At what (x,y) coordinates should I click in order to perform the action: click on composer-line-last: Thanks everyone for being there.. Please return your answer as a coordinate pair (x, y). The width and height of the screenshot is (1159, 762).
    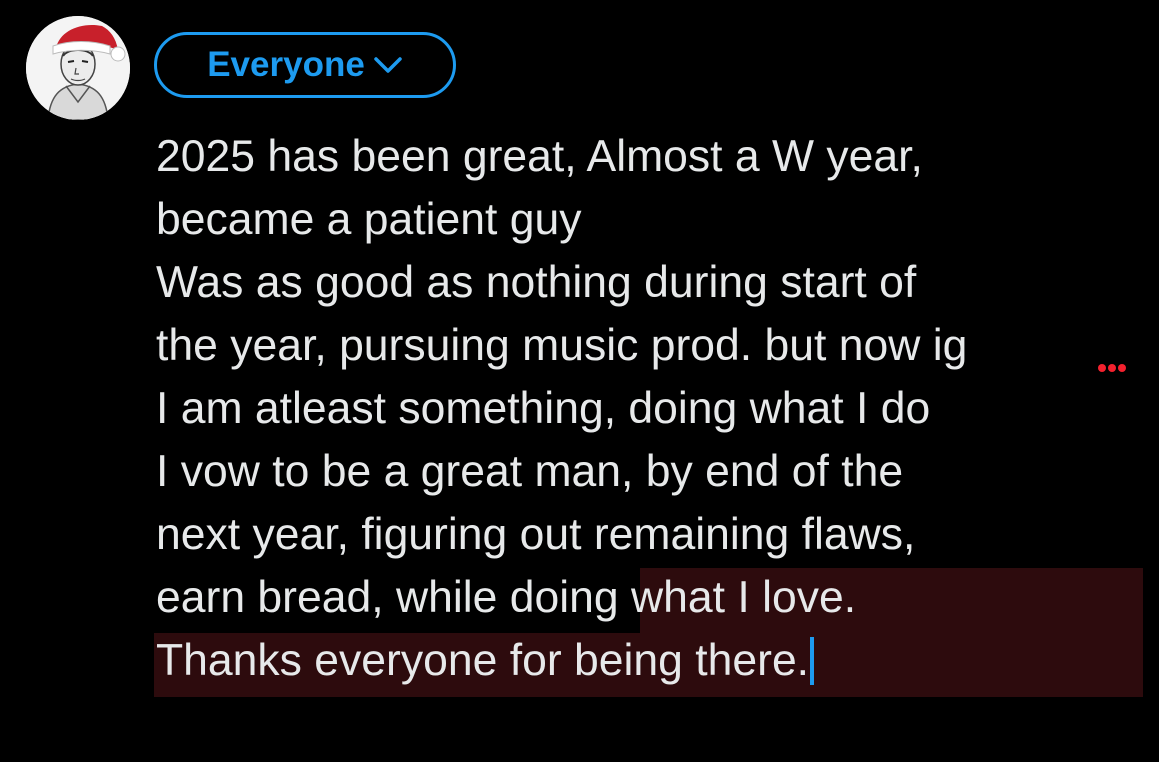
    Looking at the image, I should click on (485, 661).